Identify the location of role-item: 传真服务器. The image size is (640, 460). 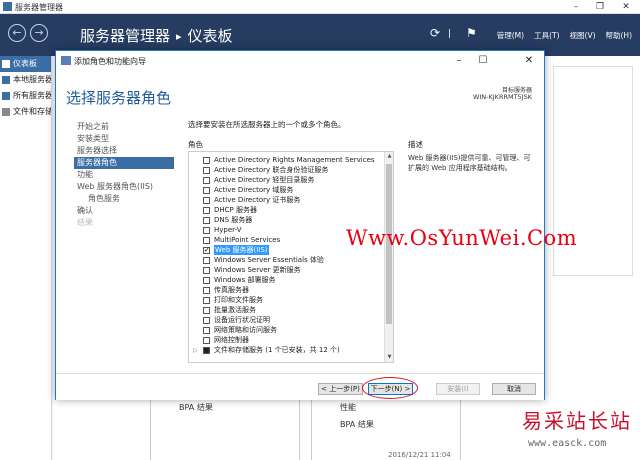
(291, 290).